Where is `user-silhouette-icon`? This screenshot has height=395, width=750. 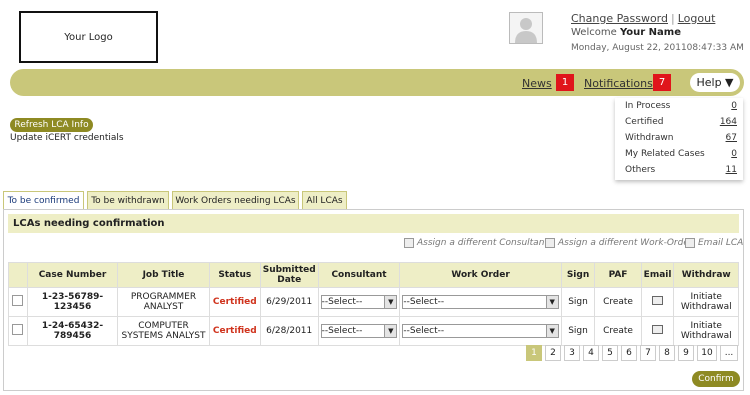
user-silhouette-icon is located at coordinates (526, 30).